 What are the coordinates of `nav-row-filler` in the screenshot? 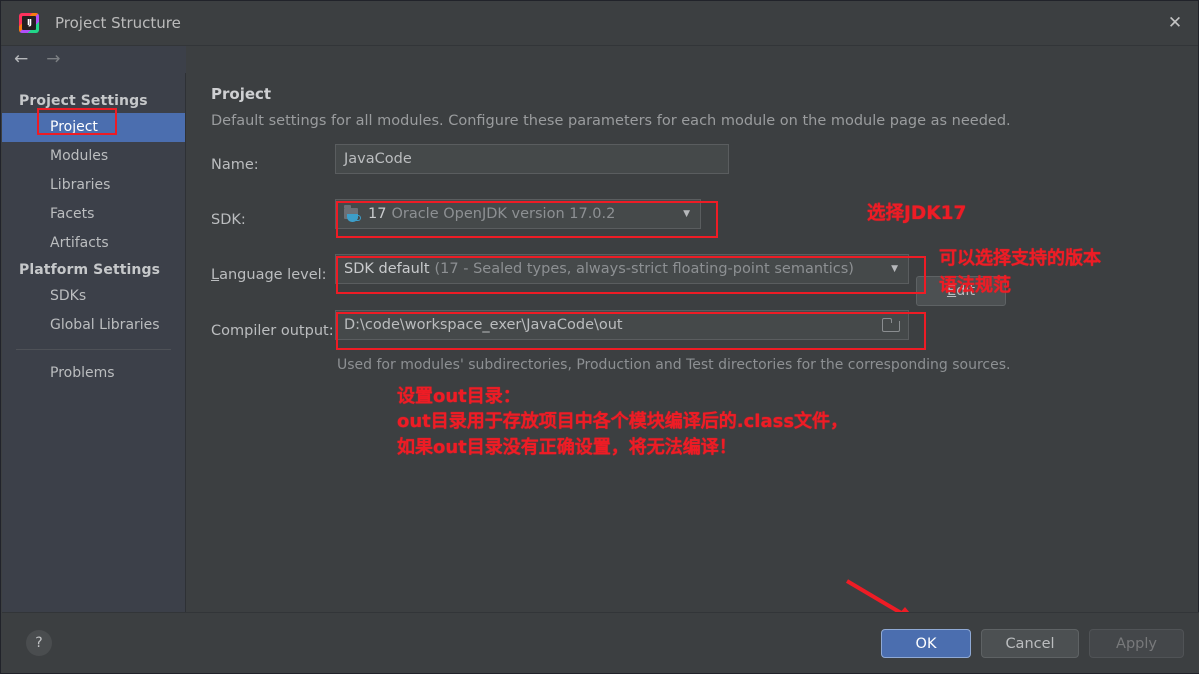 It's located at (692, 59).